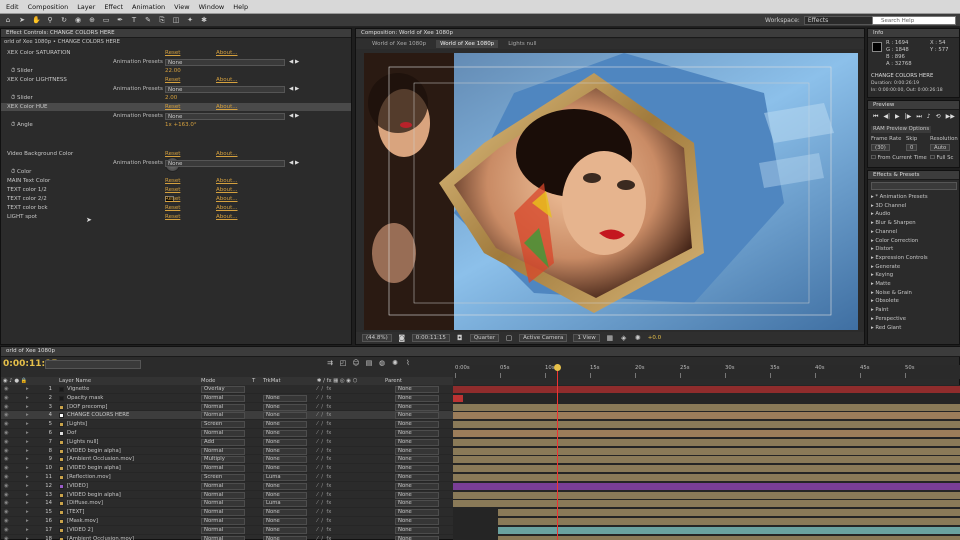  Describe the element at coordinates (899, 158) in the screenshot. I see `from-current-time-checkbox: ☐ From Current Time` at that location.